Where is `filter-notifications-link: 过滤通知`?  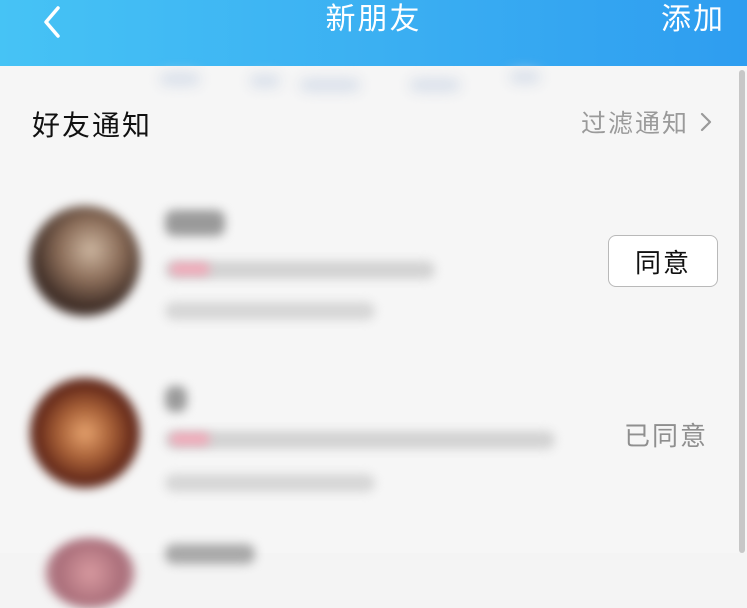
filter-notifications-link: 过滤通知 is located at coordinates (647, 122).